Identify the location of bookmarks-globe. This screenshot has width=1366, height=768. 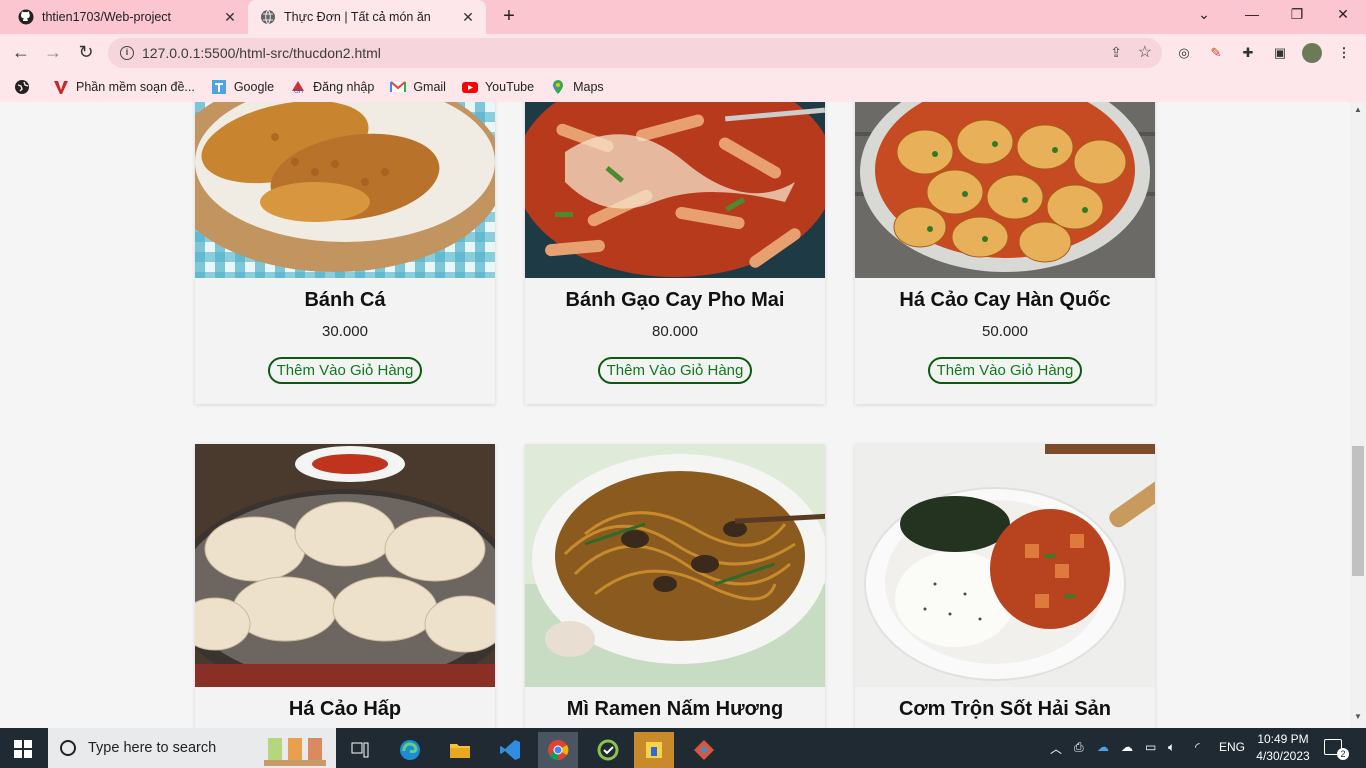
(25, 87).